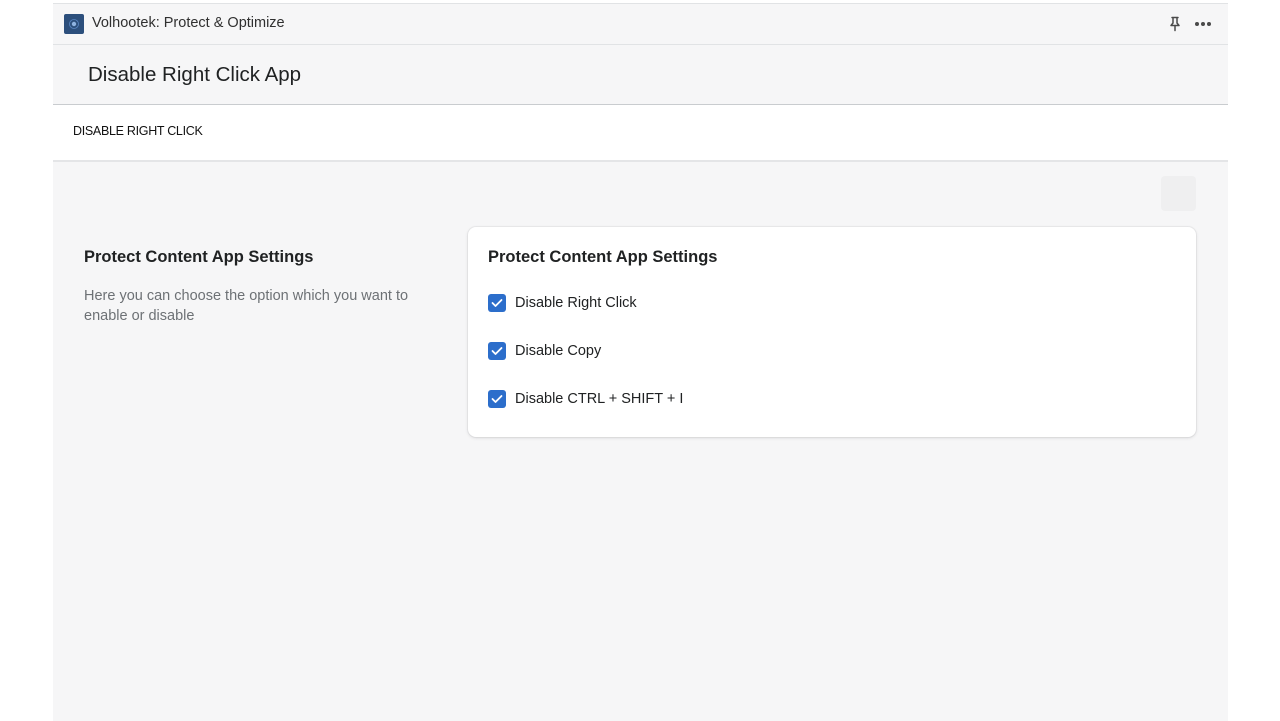  Describe the element at coordinates (1203, 24) in the screenshot. I see `more-options-icon` at that location.